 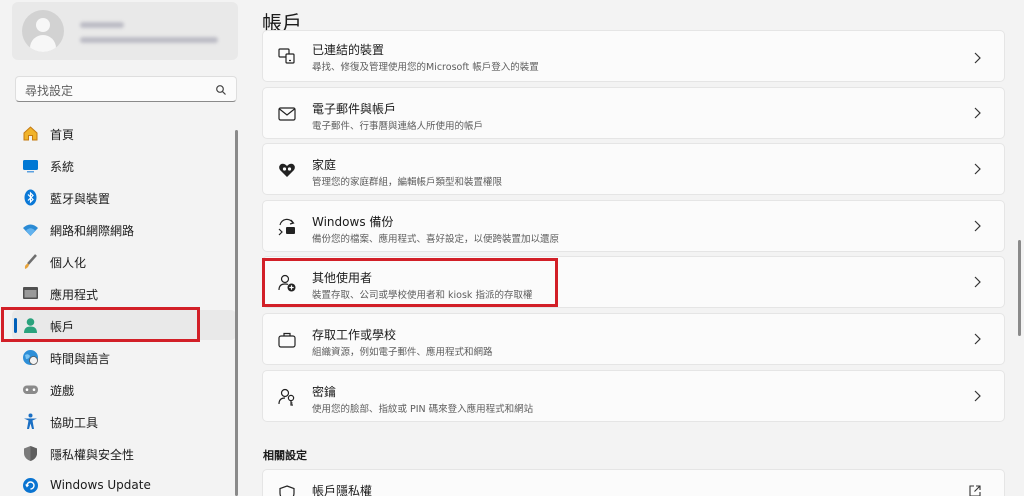 What do you see at coordinates (236, 313) in the screenshot?
I see `sidebar-scrollbar` at bounding box center [236, 313].